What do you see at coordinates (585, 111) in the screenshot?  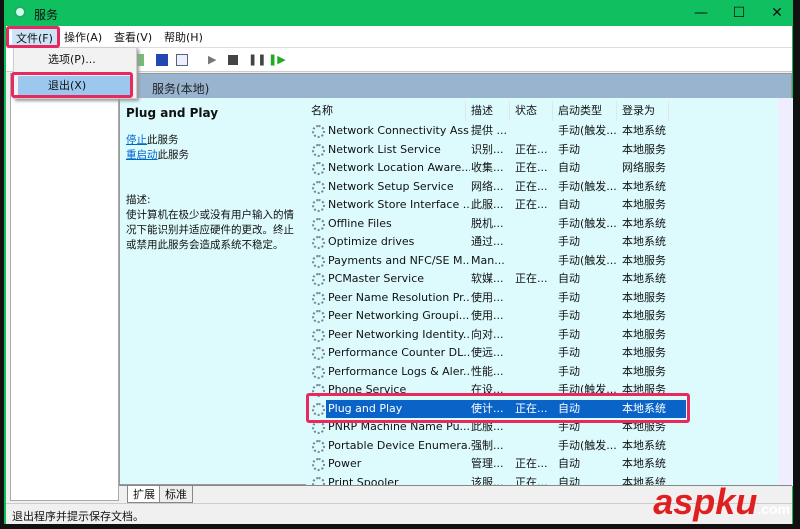 I see `col-startup: 启动类型` at bounding box center [585, 111].